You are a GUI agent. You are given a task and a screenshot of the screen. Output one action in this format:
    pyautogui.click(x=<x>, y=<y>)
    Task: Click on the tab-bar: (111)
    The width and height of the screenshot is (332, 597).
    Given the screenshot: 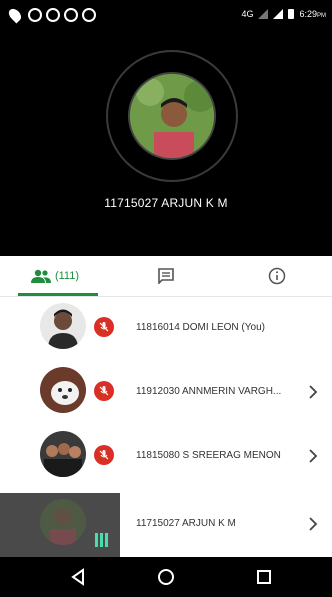 What is the action you would take?
    pyautogui.click(x=166, y=276)
    